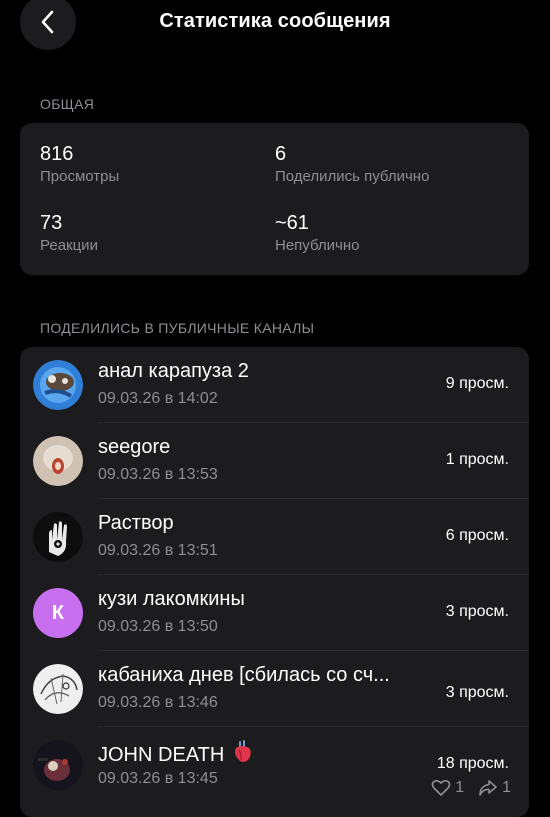 This screenshot has height=817, width=550. What do you see at coordinates (79, 164) in the screenshot?
I see `stat-views: 816 Просмотры` at bounding box center [79, 164].